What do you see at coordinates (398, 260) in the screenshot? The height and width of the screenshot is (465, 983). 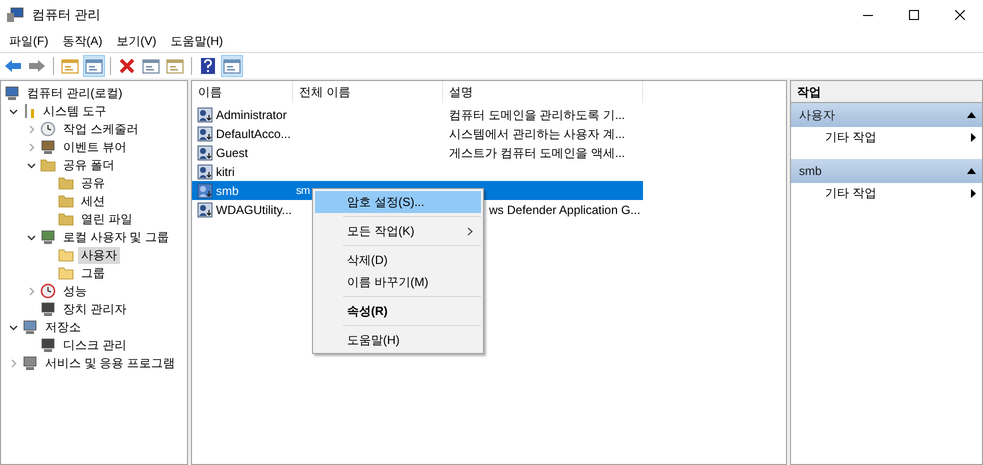 I see `context-menu-item: 삭제(D)` at bounding box center [398, 260].